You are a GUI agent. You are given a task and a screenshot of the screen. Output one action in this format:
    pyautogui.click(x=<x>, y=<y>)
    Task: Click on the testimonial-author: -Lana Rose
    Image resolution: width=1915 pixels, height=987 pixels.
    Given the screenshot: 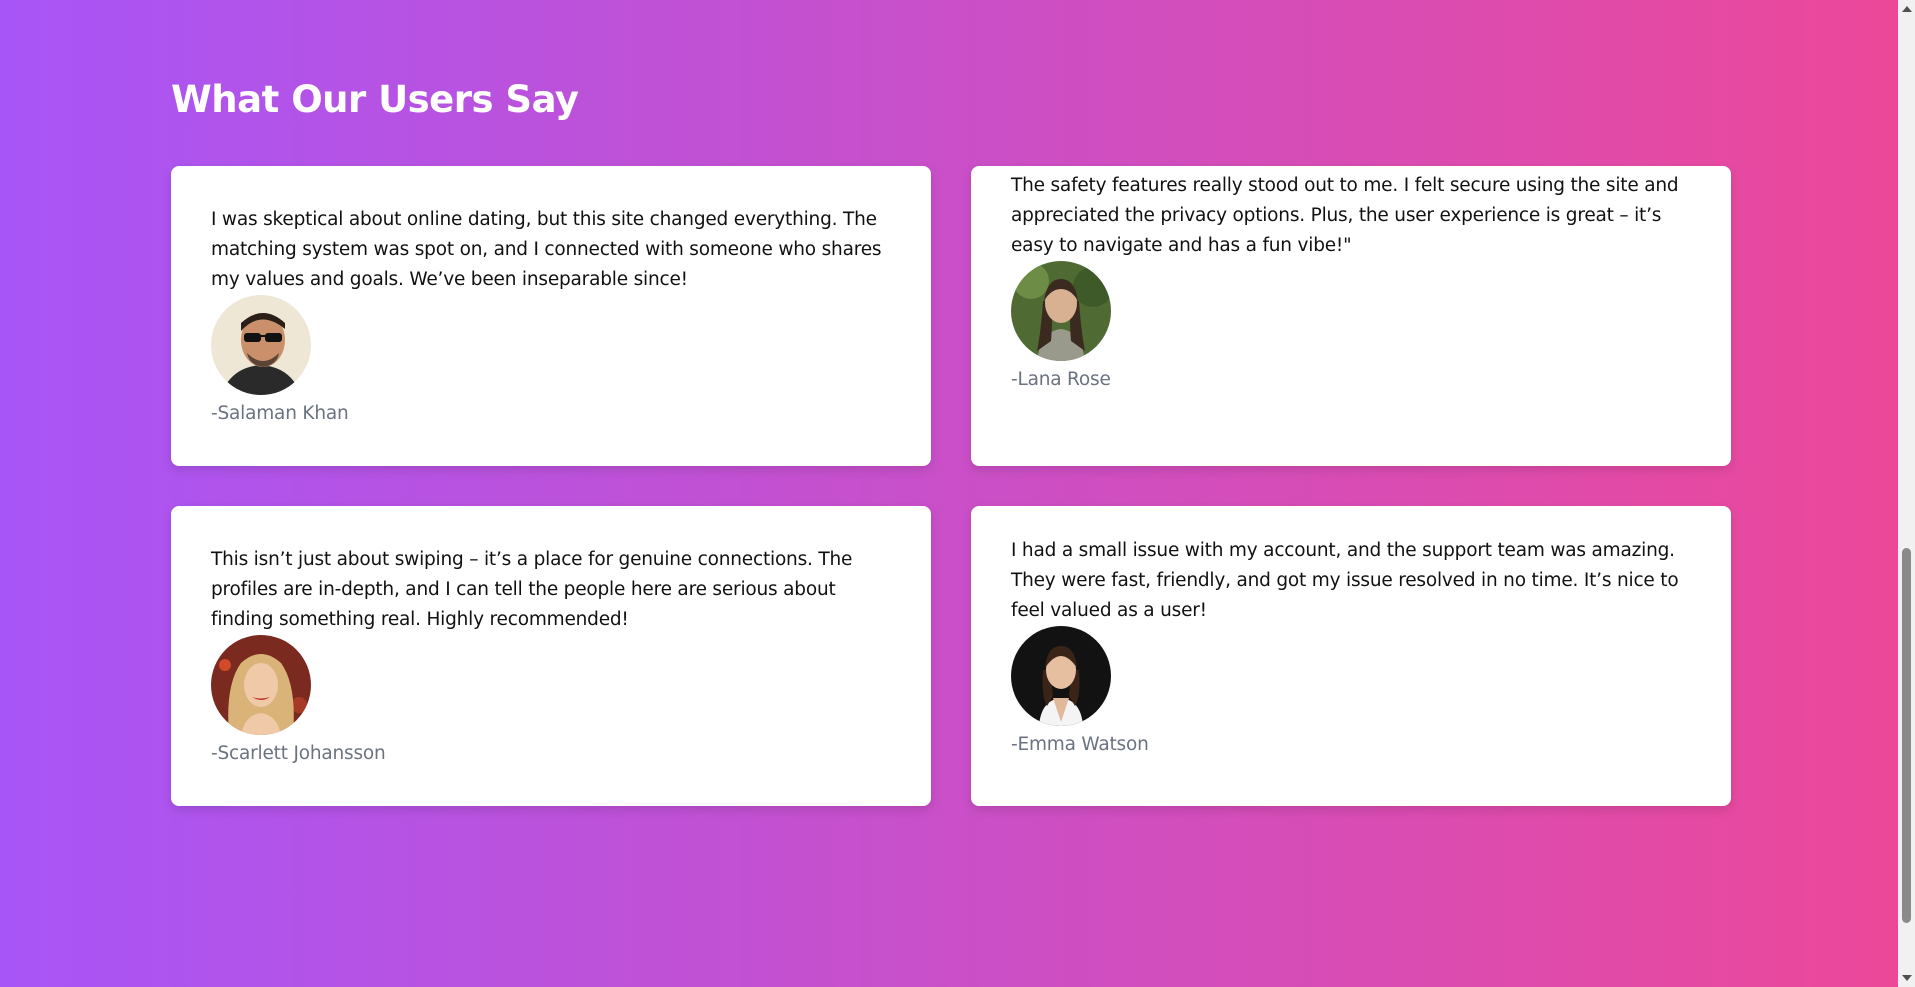 What is the action you would take?
    pyautogui.click(x=1061, y=379)
    